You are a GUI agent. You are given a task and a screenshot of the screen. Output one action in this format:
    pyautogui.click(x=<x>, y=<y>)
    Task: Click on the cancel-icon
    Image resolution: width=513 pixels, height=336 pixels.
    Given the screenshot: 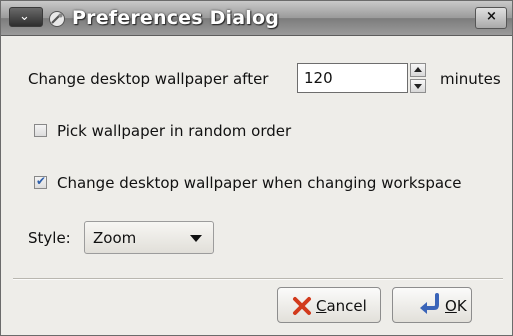 What is the action you would take?
    pyautogui.click(x=302, y=306)
    